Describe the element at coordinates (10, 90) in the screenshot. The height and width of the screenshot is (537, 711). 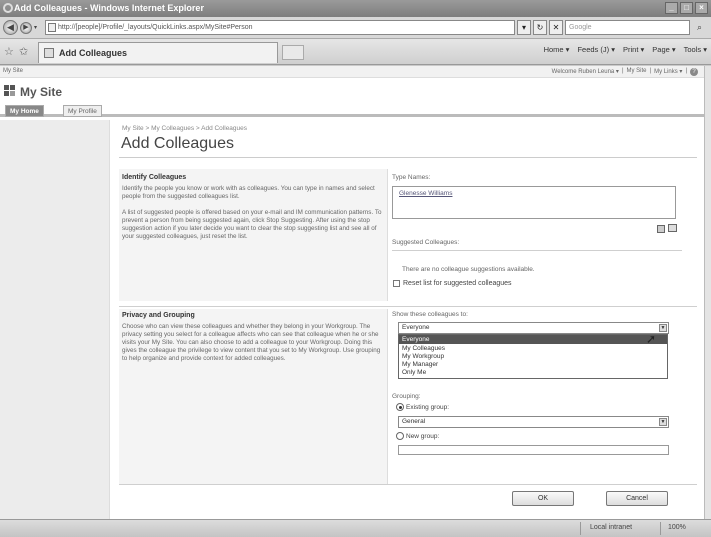
I see `mysite-logo-icon` at that location.